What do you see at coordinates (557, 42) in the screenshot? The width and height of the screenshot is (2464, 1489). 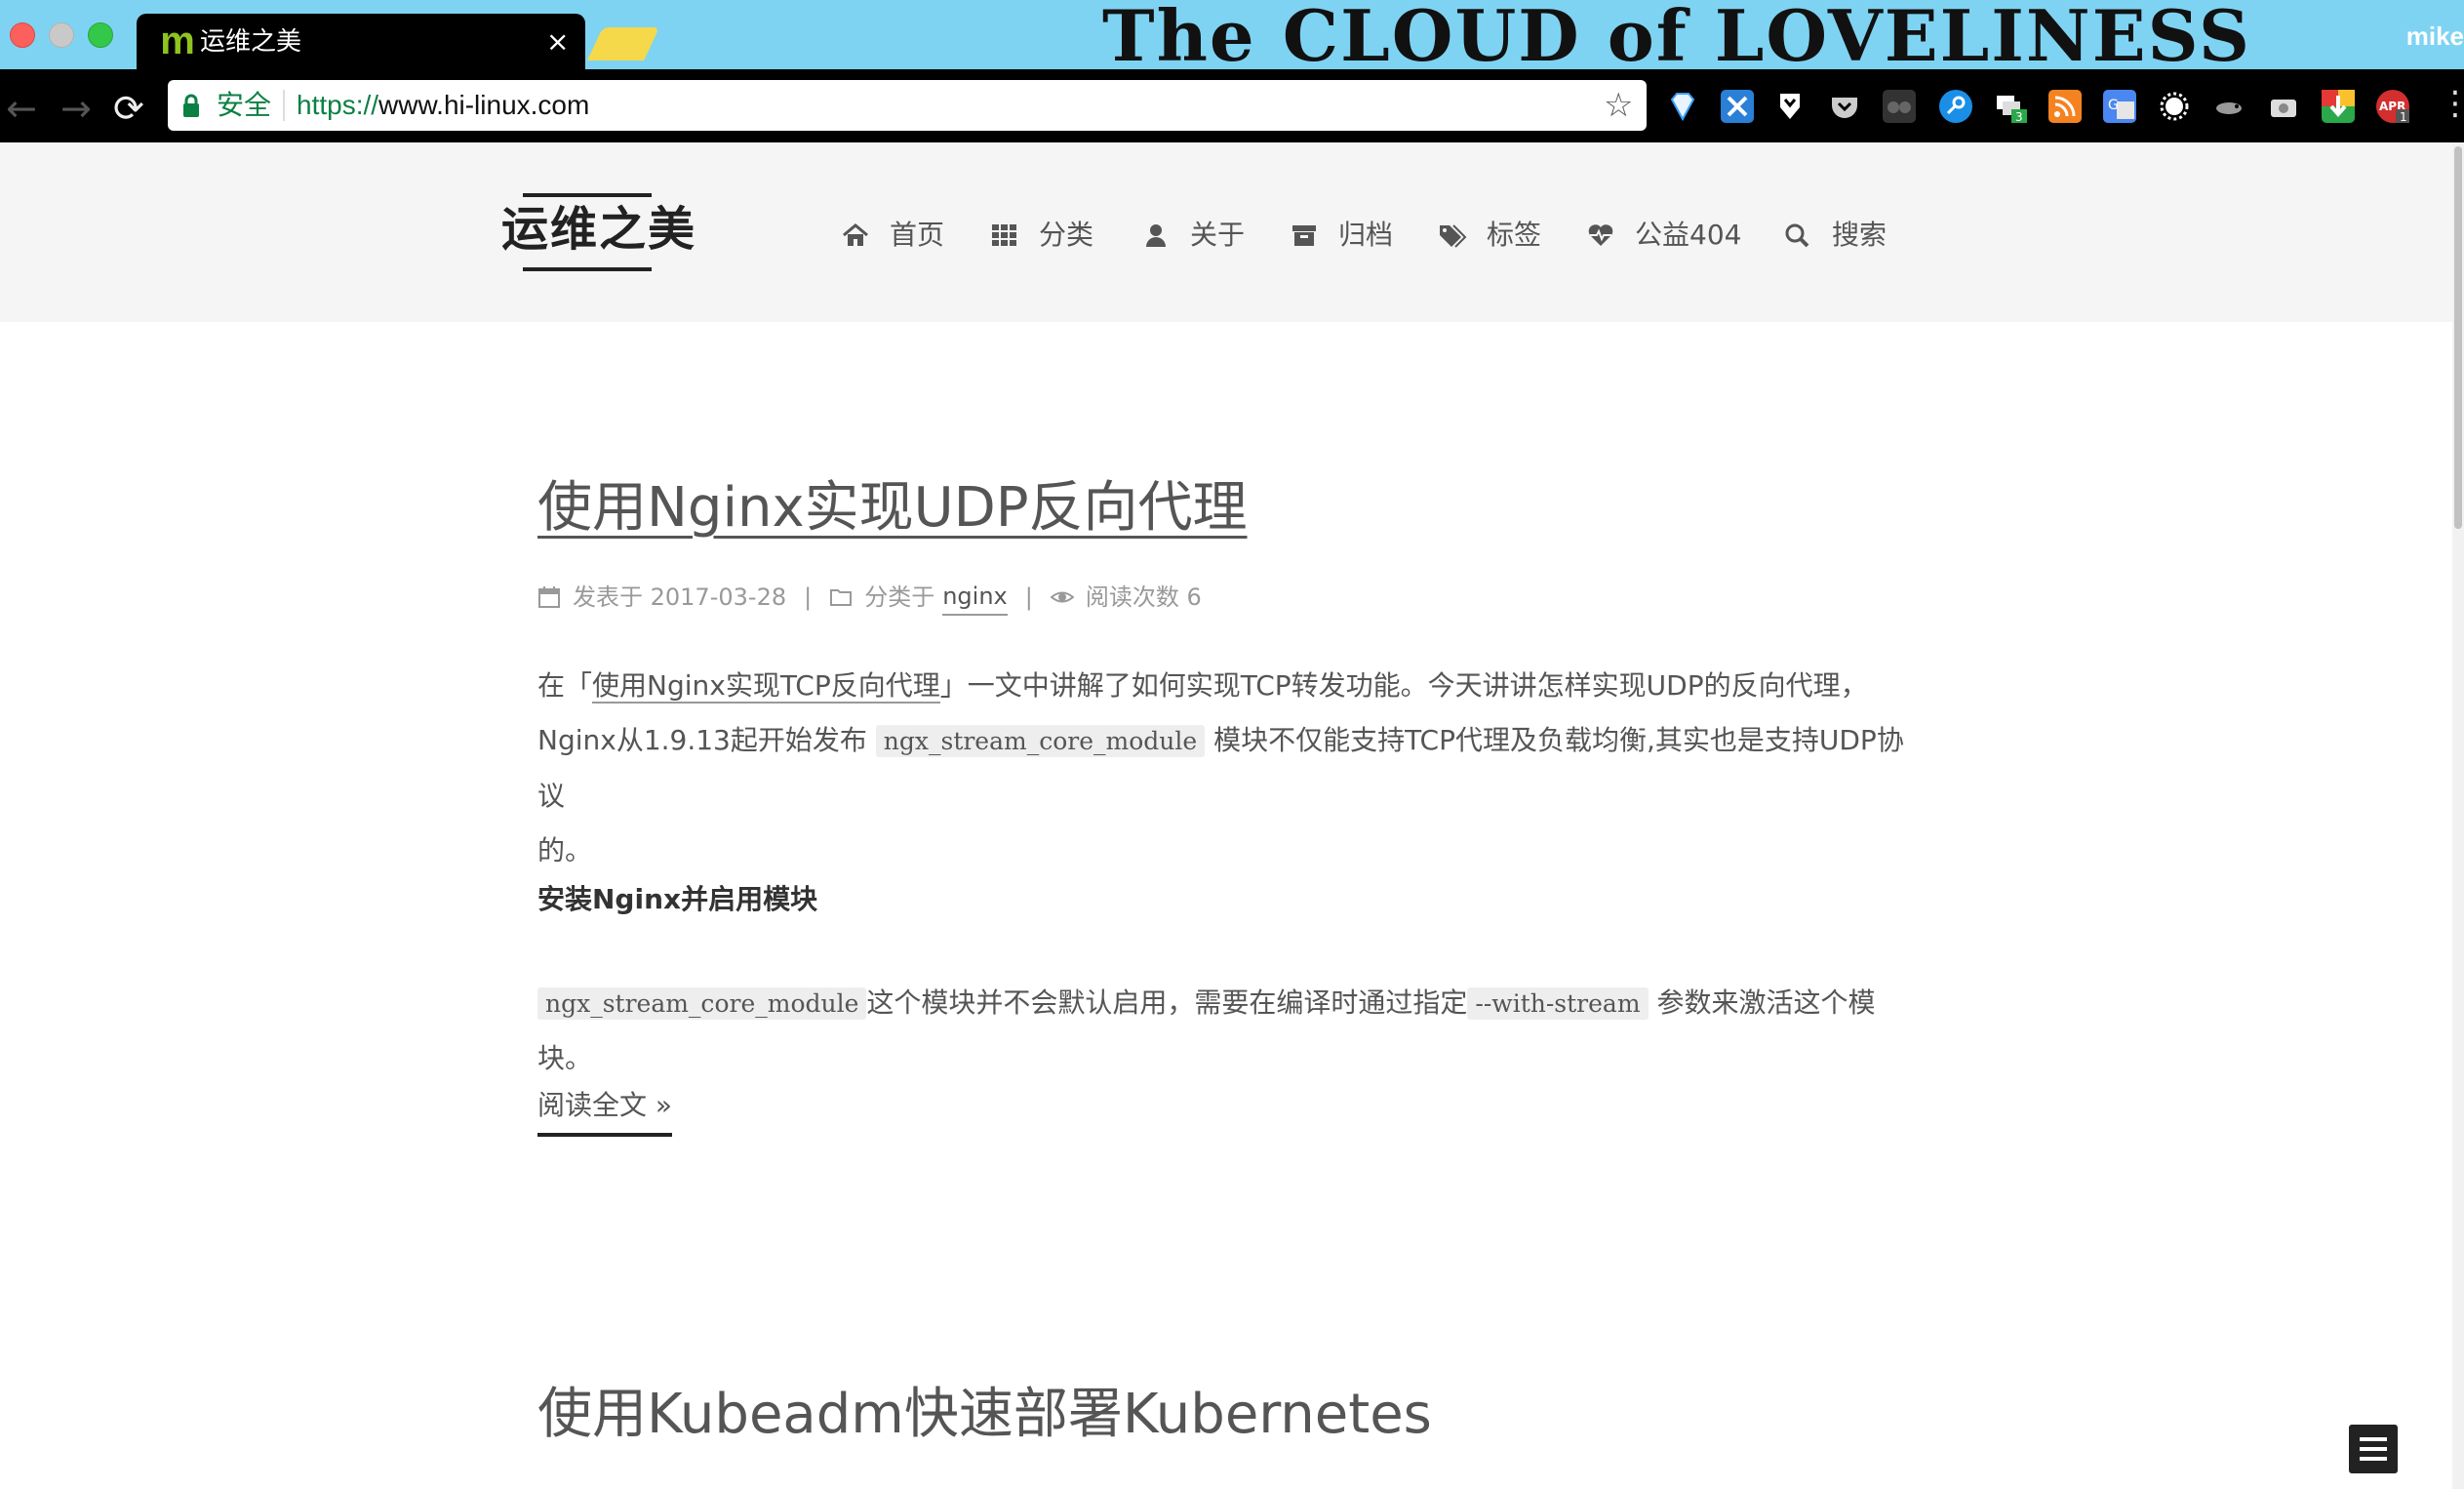 I see `tab-close-icon: ×` at bounding box center [557, 42].